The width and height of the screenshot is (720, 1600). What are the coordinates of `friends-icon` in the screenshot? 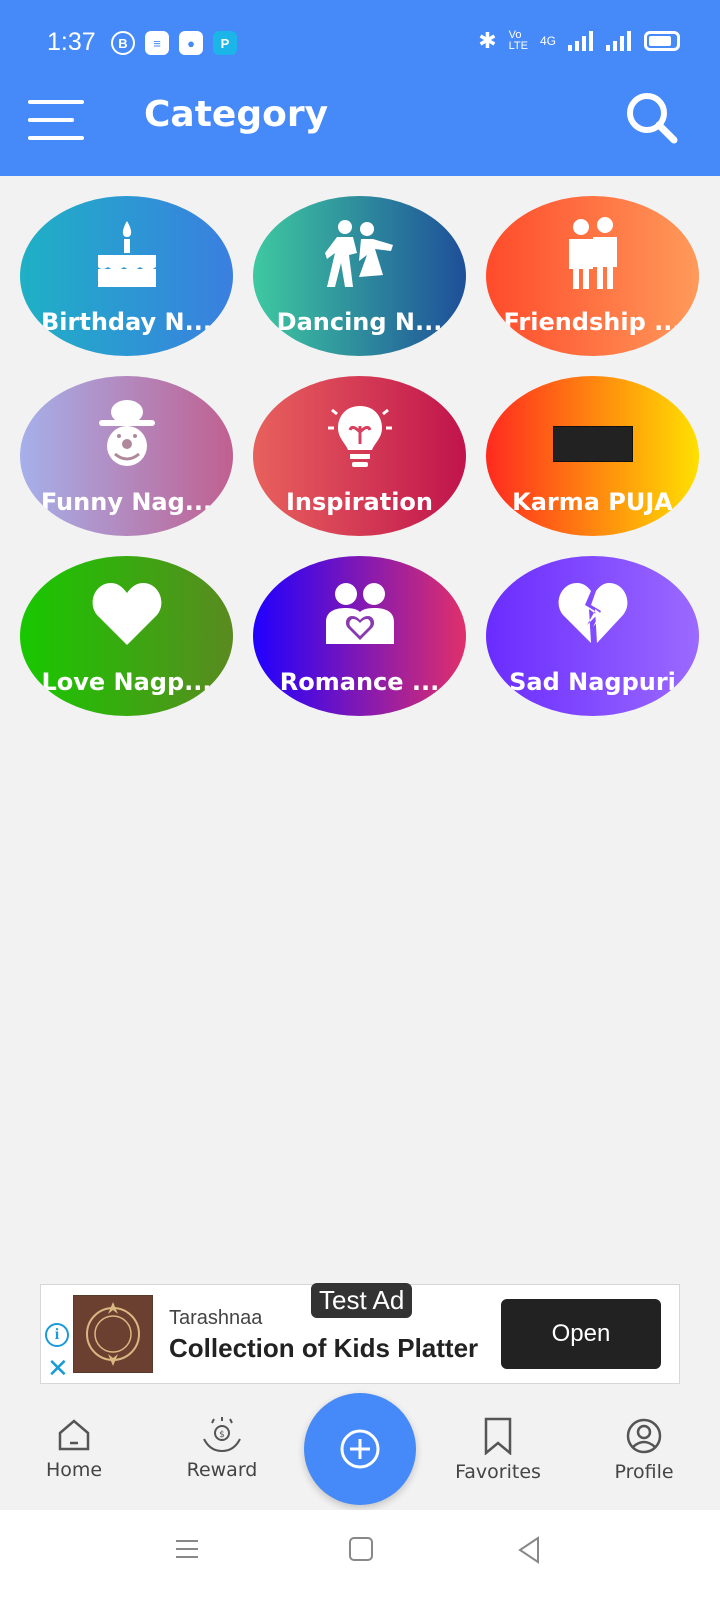 It's located at (593, 254).